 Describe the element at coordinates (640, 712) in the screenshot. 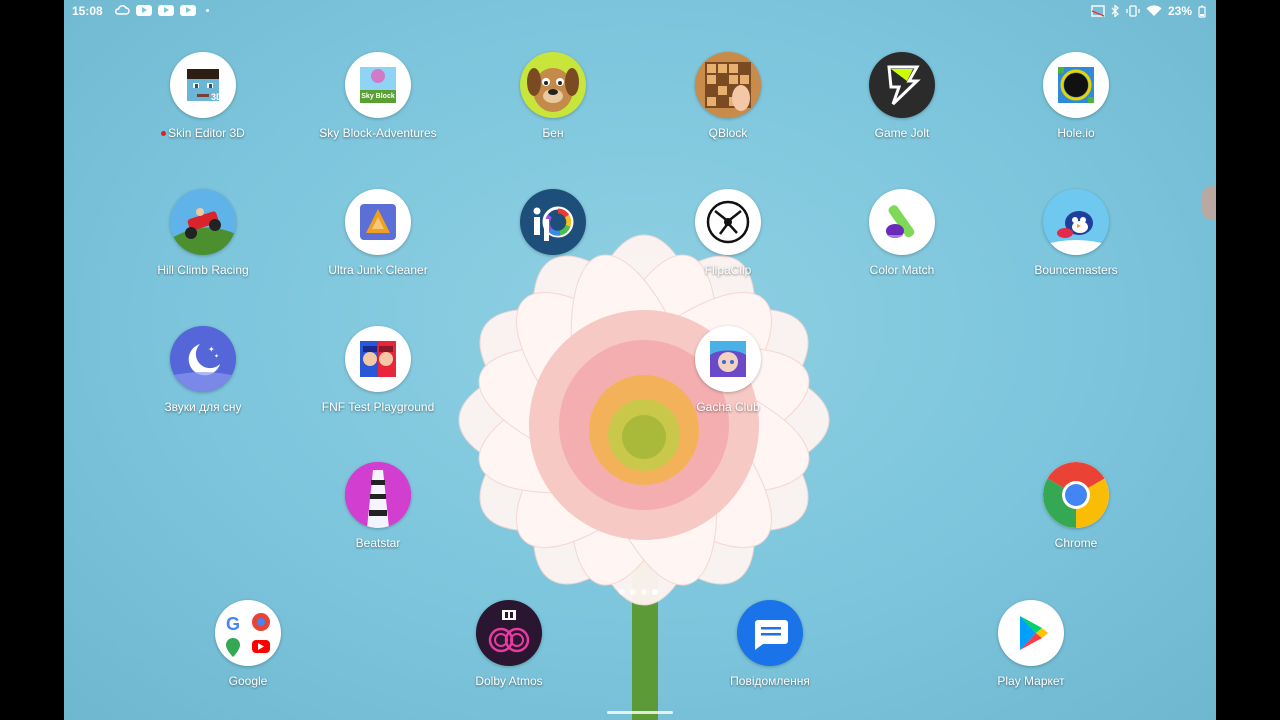

I see `gesture-nav-handle` at that location.